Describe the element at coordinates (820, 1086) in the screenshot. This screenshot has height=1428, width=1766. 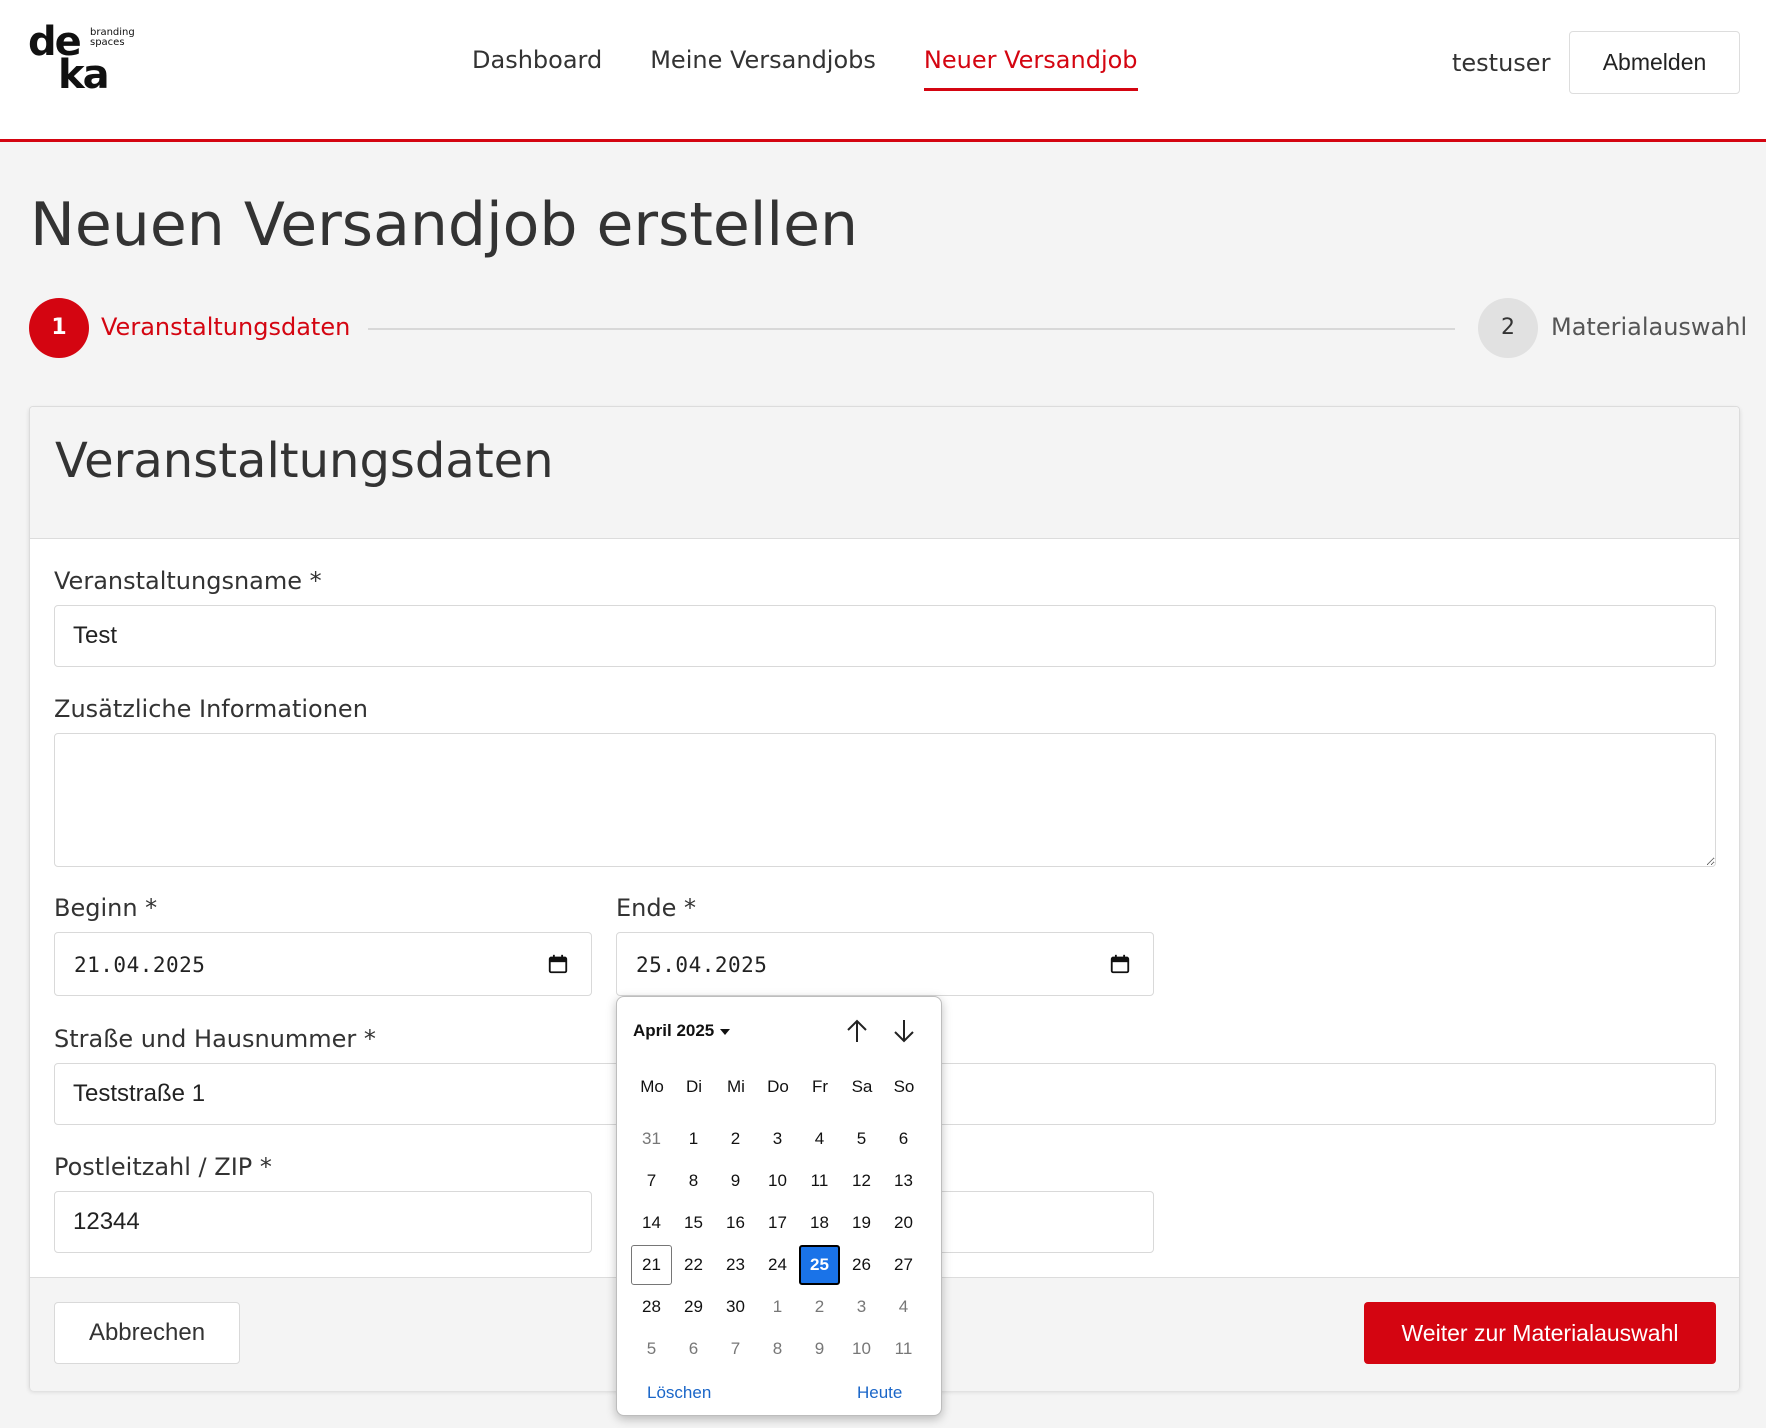
I see `weekday-fr: Fr` at that location.